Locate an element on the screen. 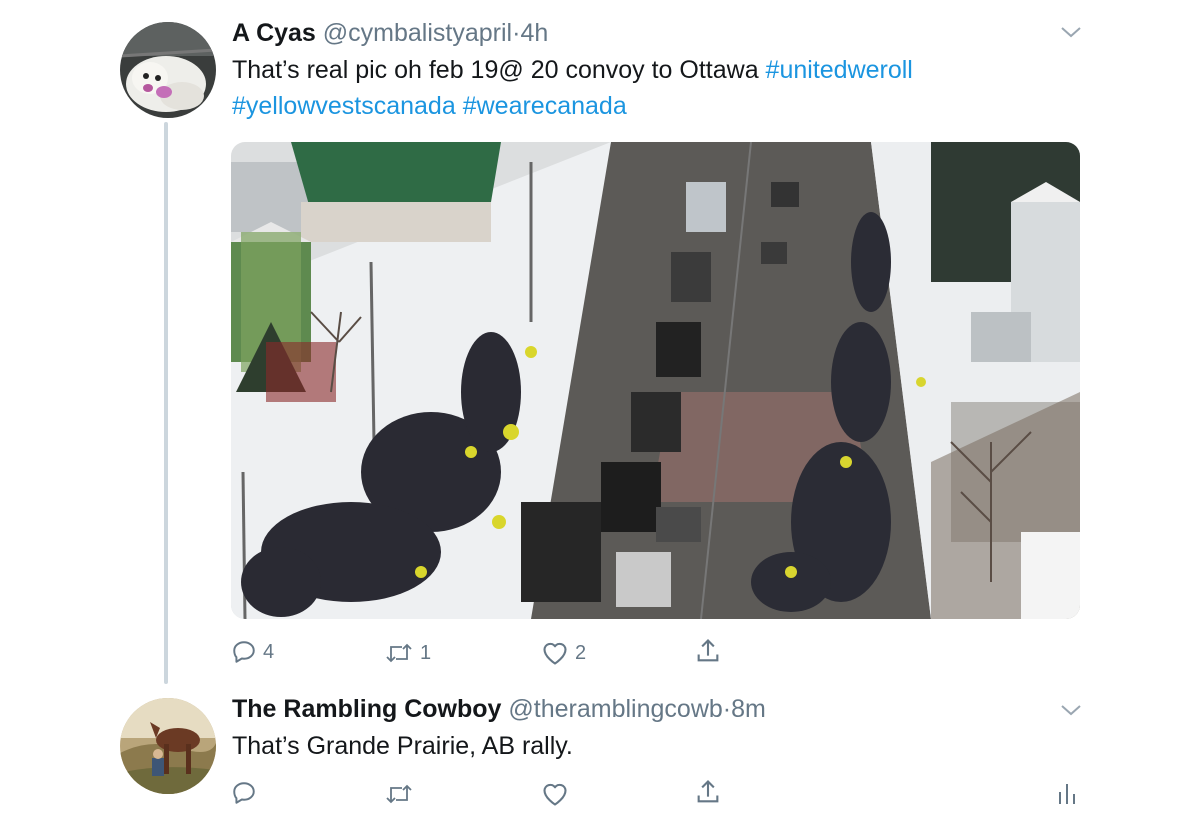  reply-button is located at coordinates (244, 793).